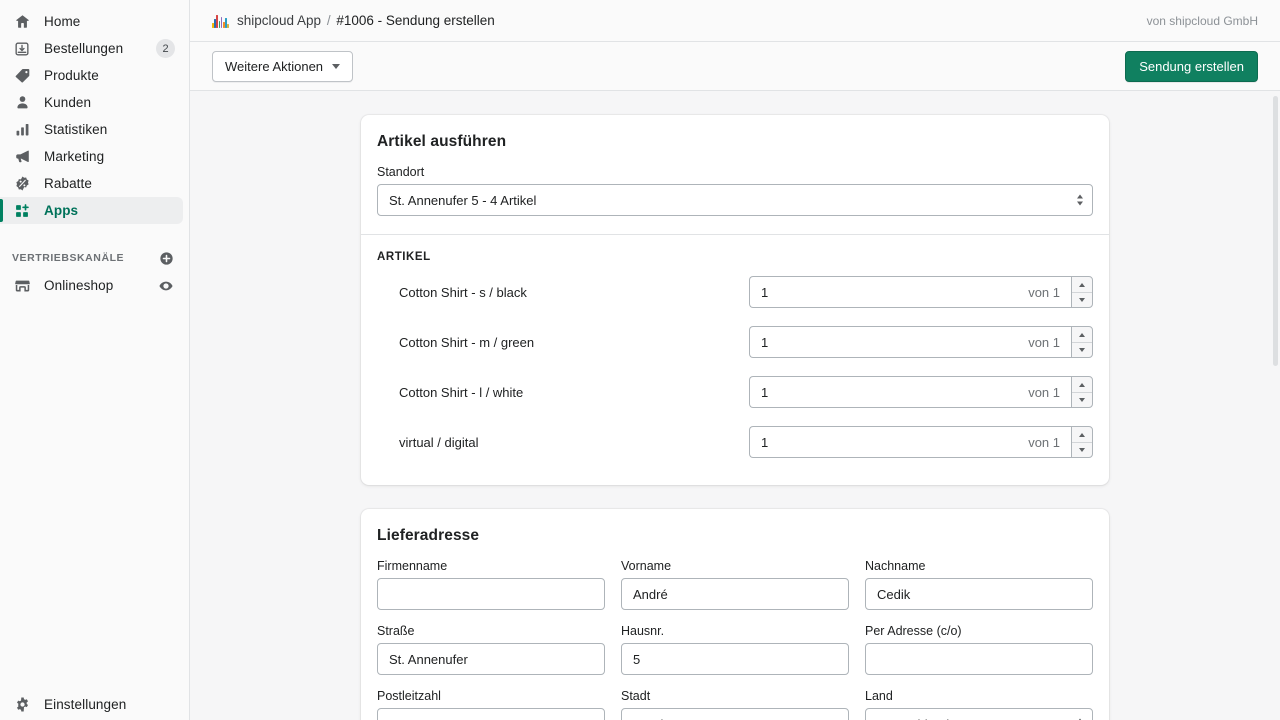 Image resolution: width=1280 pixels, height=720 pixels. What do you see at coordinates (91, 210) in the screenshot?
I see `sidebar-item-apps: Apps` at bounding box center [91, 210].